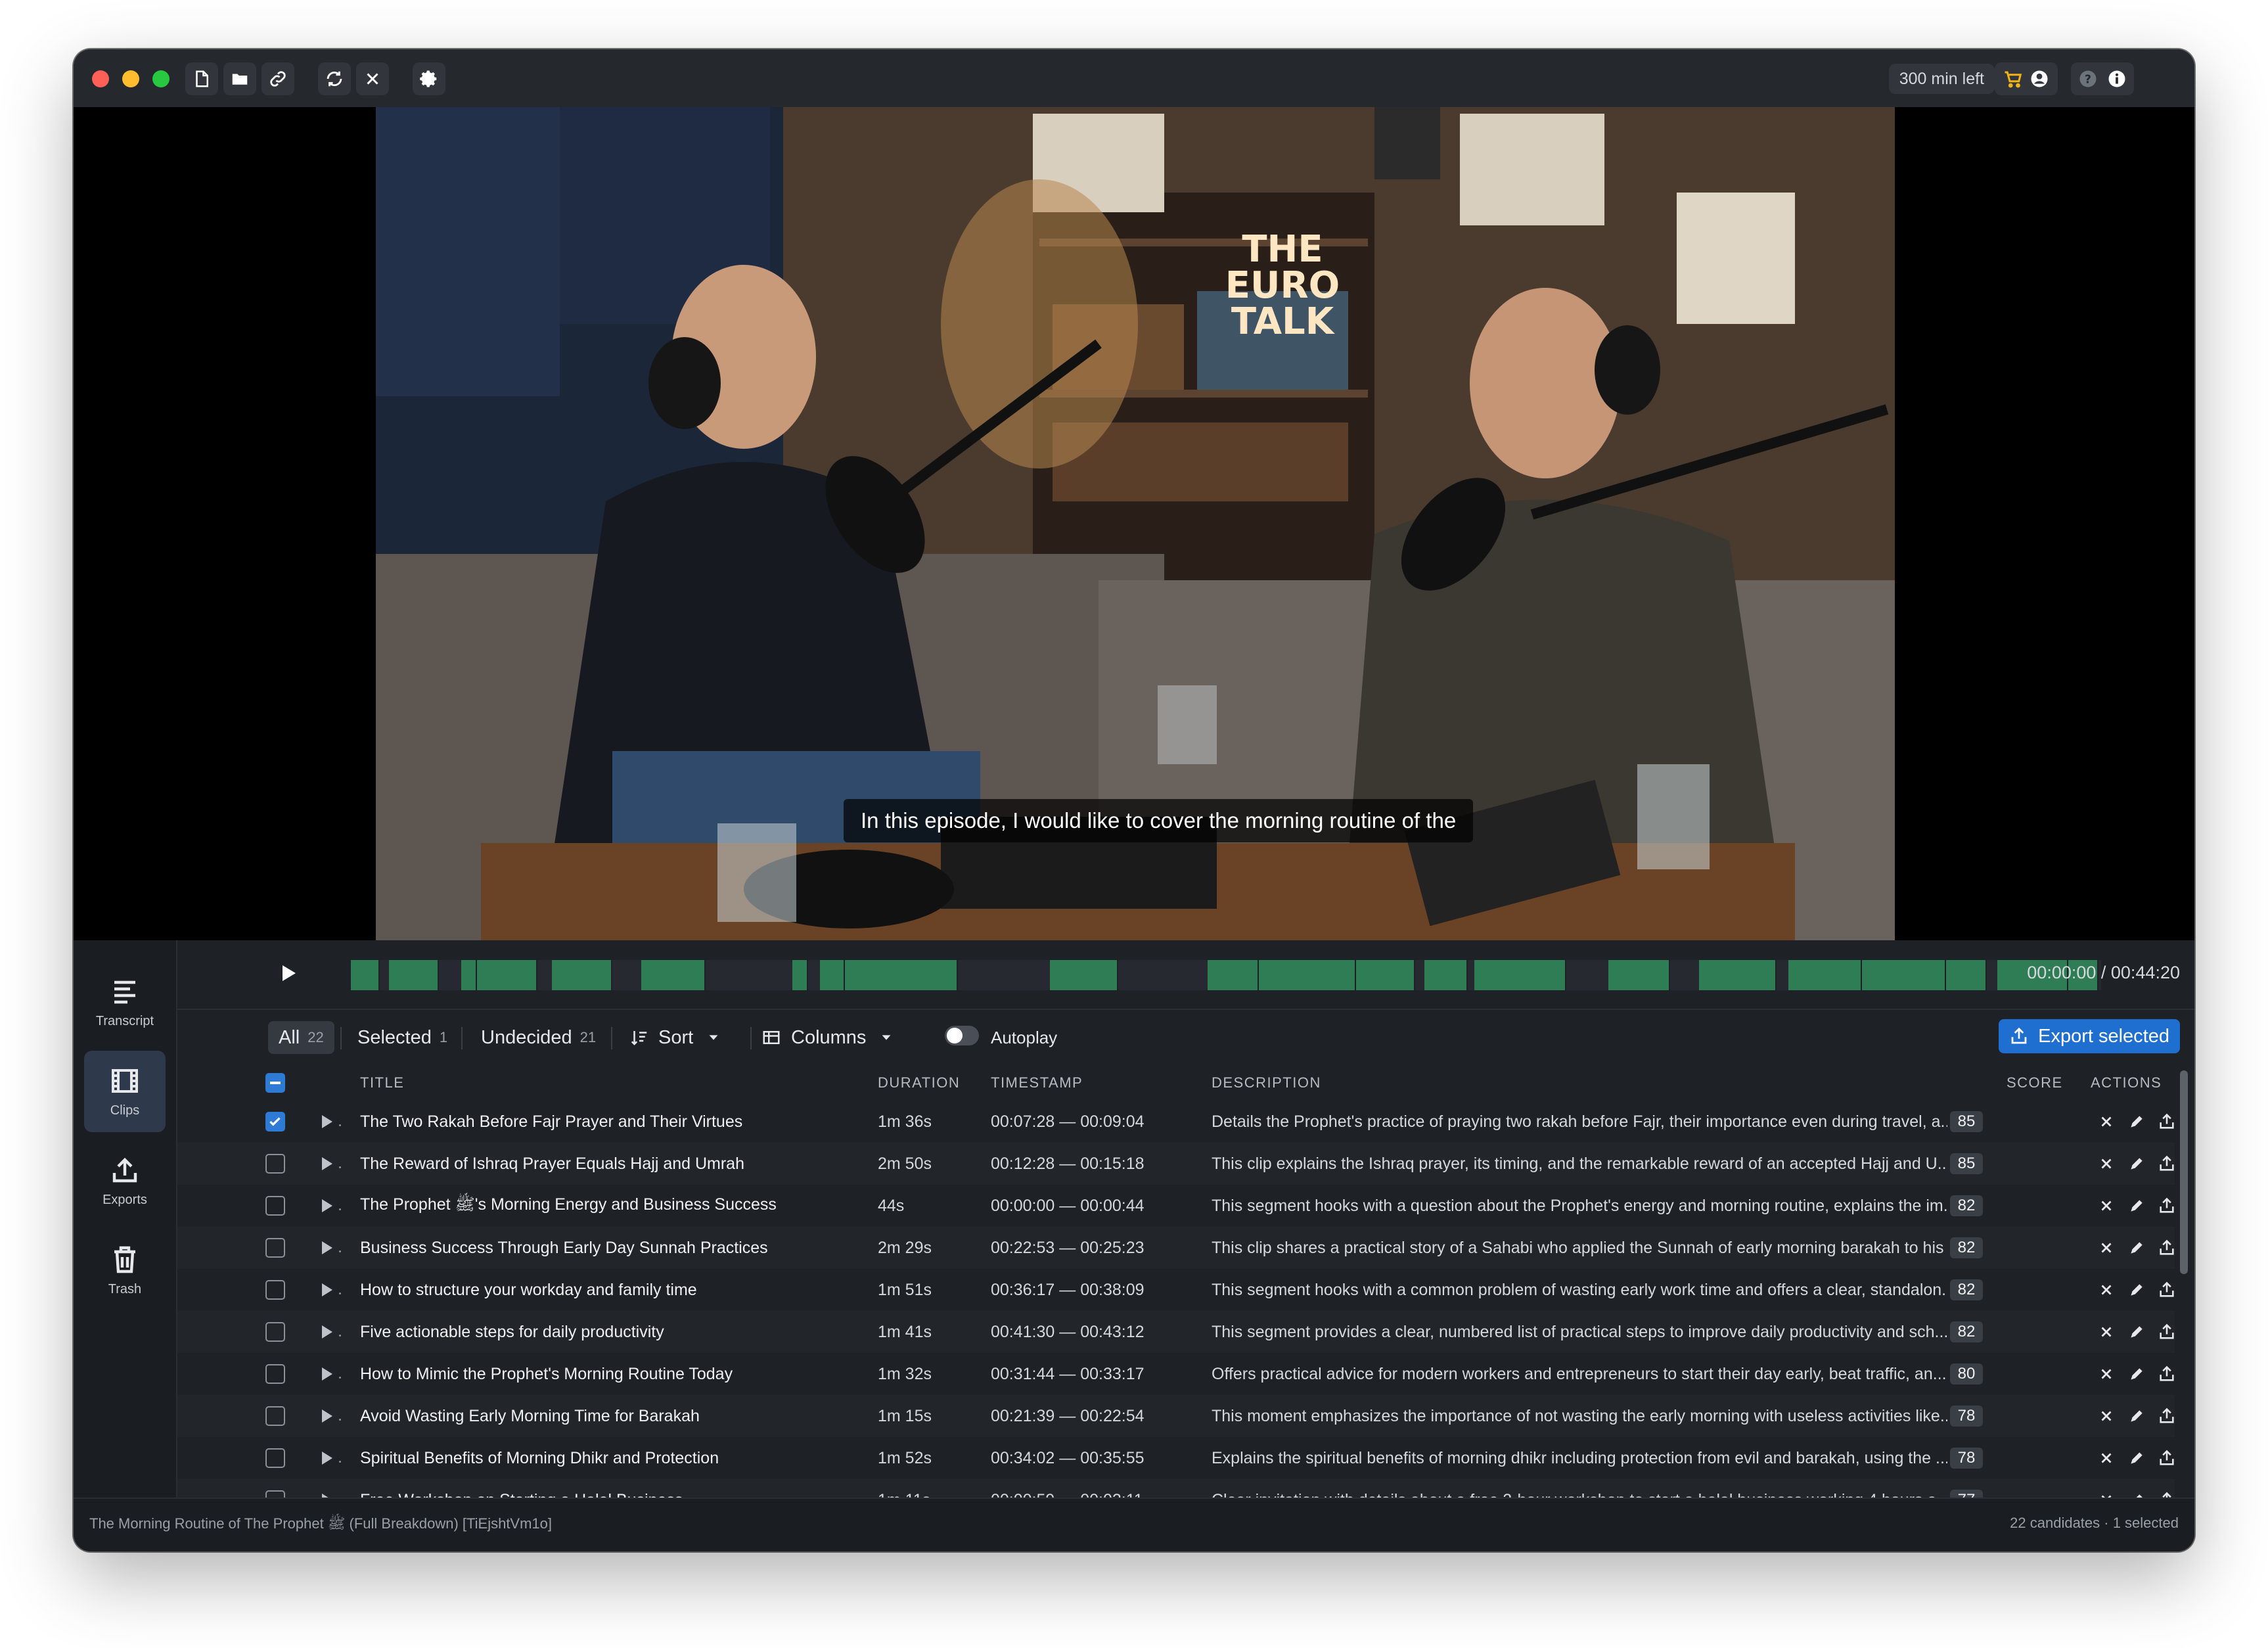  What do you see at coordinates (125, 1002) in the screenshot?
I see `sidebar-item-transcript: Transcript` at bounding box center [125, 1002].